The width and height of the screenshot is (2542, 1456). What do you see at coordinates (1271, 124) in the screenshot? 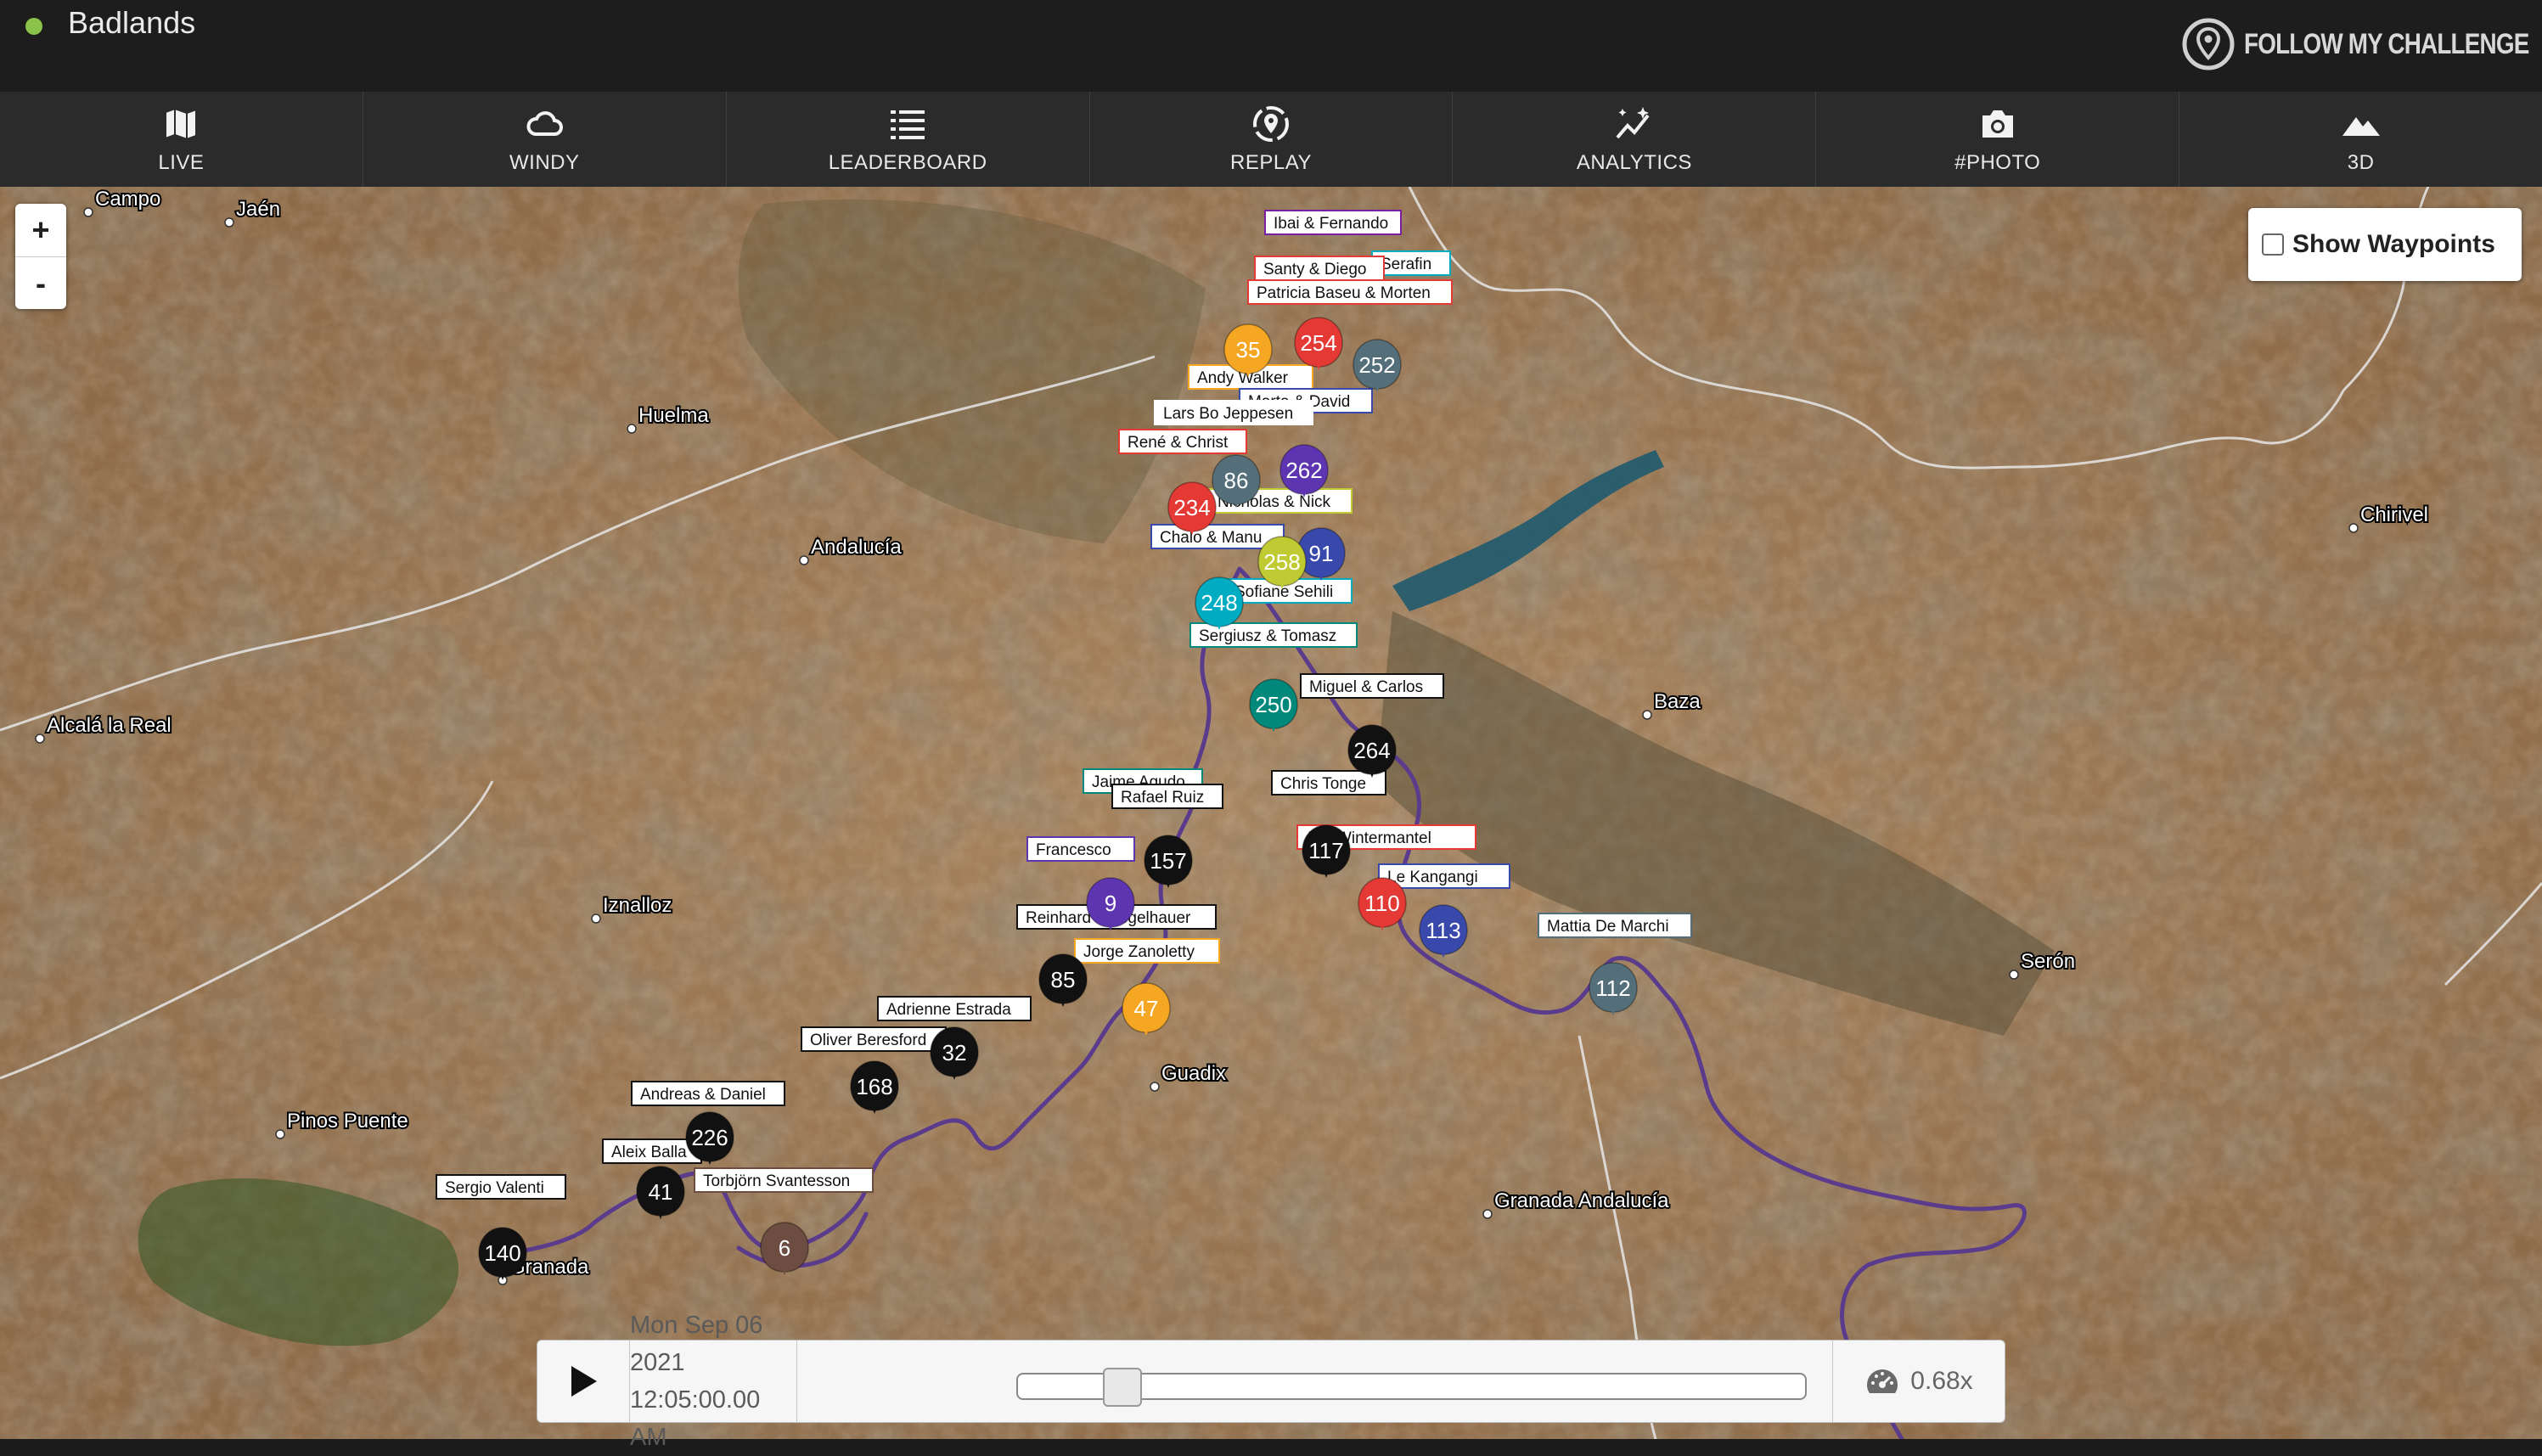
I see `replay-location-icon` at bounding box center [1271, 124].